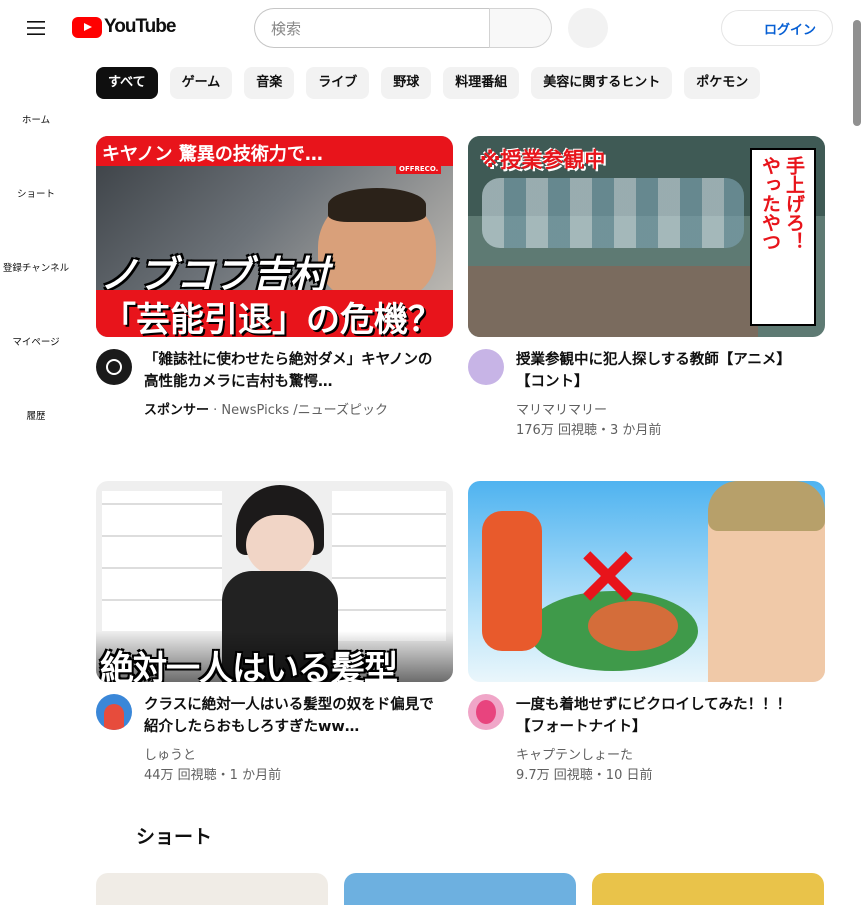 Image resolution: width=865 pixels, height=905 pixels. I want to click on chip-beauty: 美容に関するヒント, so click(602, 83).